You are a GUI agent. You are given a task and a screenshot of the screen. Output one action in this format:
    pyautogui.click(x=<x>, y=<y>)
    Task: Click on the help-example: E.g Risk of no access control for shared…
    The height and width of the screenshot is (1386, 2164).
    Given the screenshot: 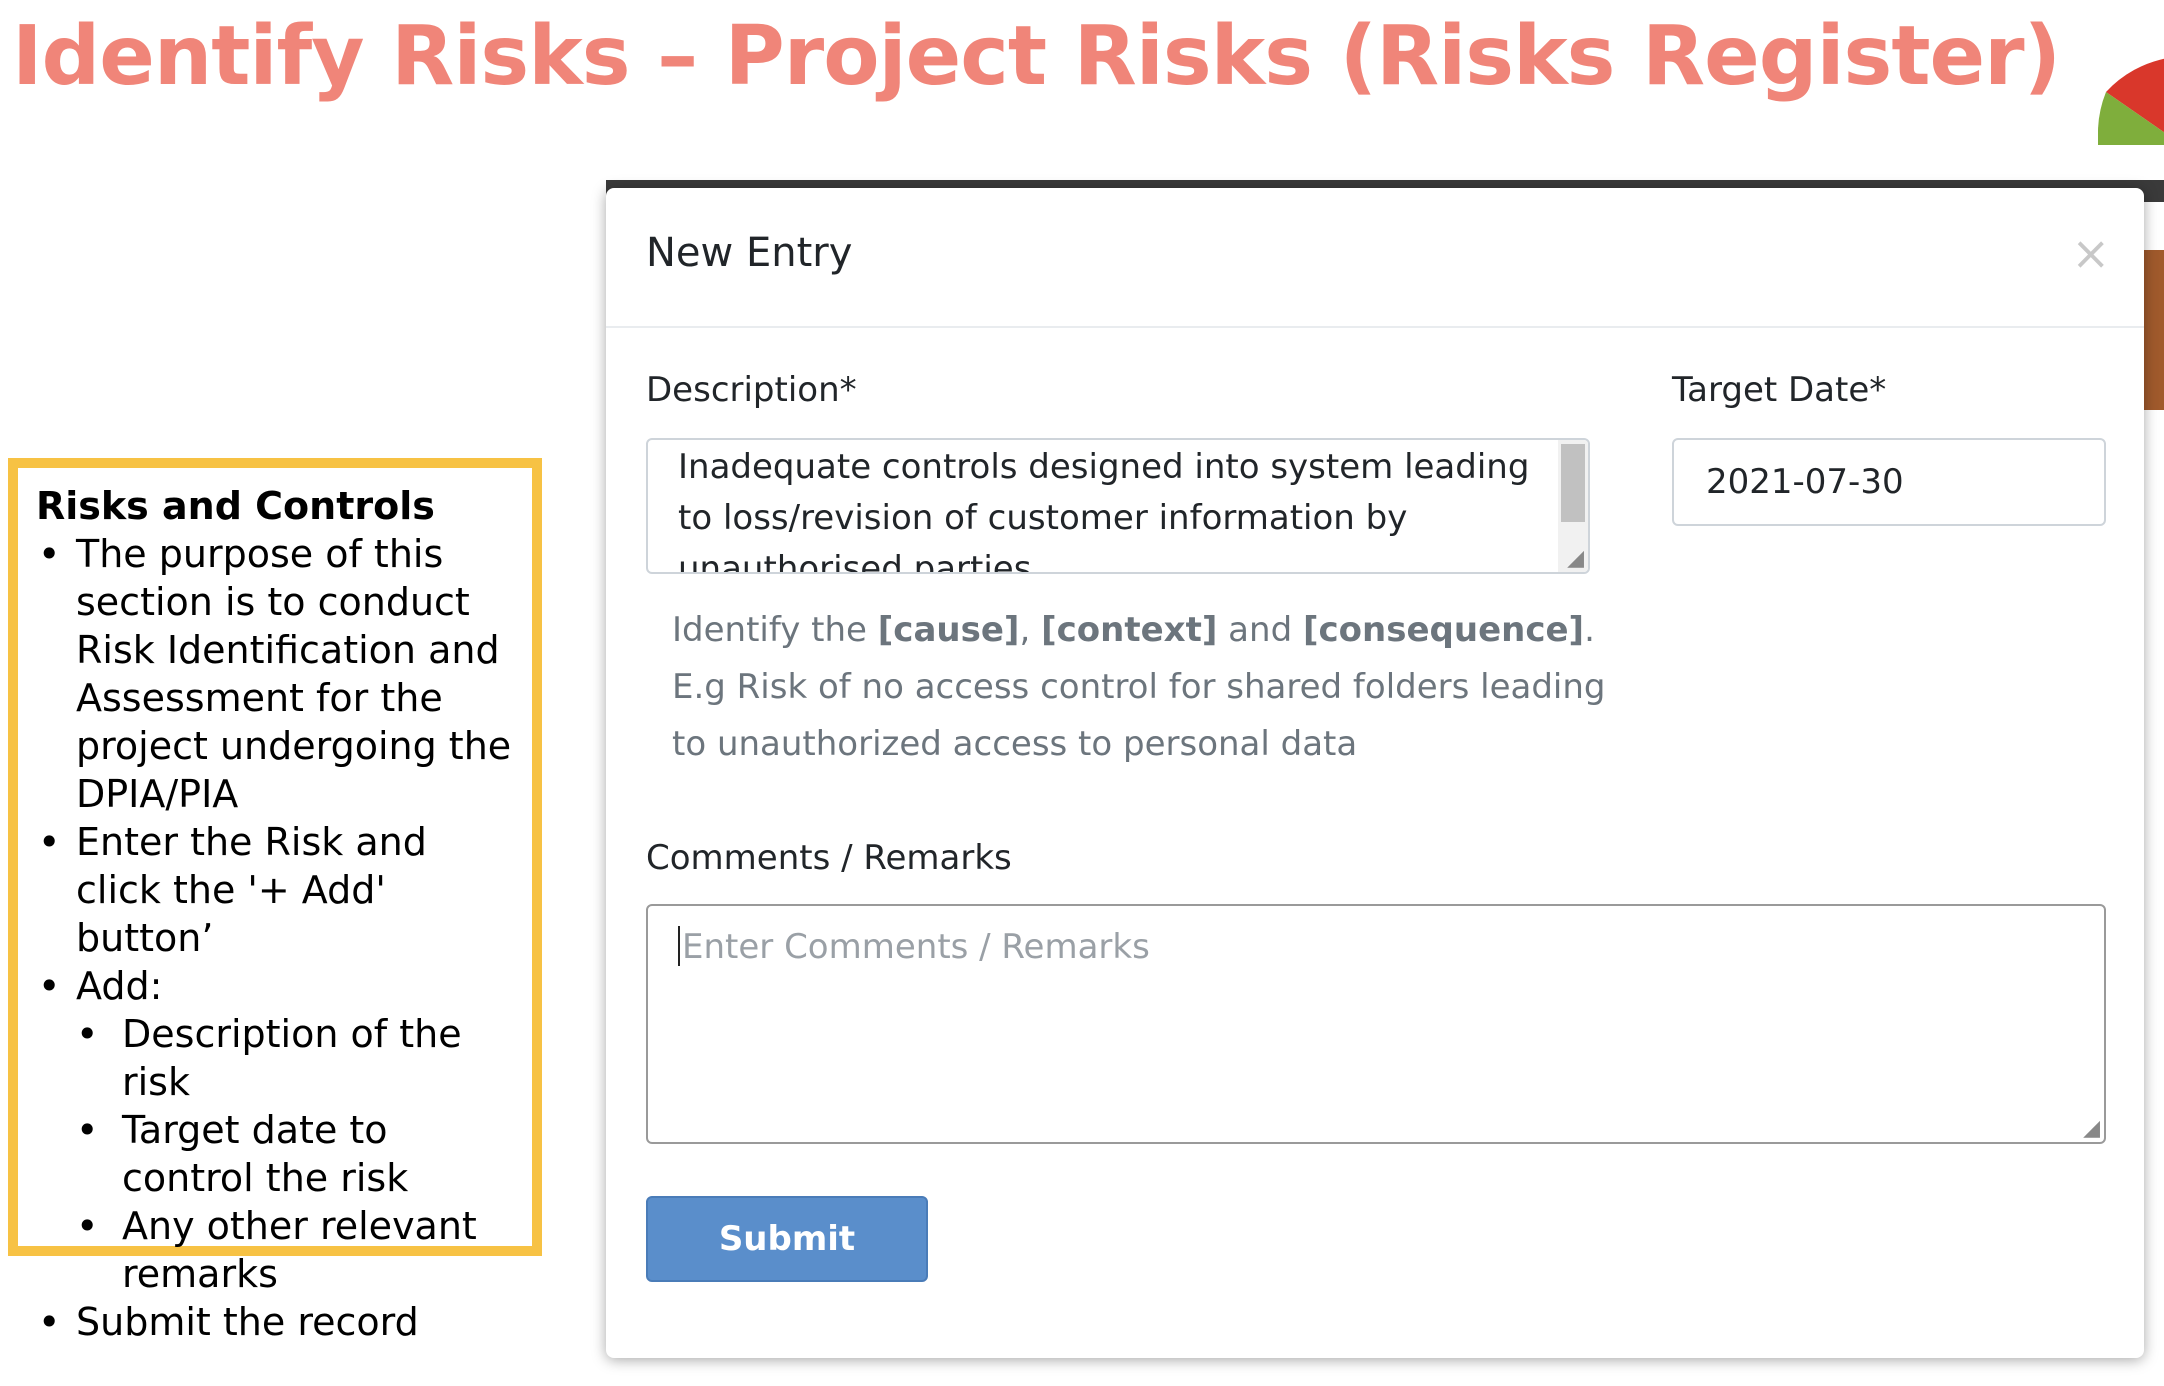 What is the action you would take?
    pyautogui.click(x=1139, y=715)
    